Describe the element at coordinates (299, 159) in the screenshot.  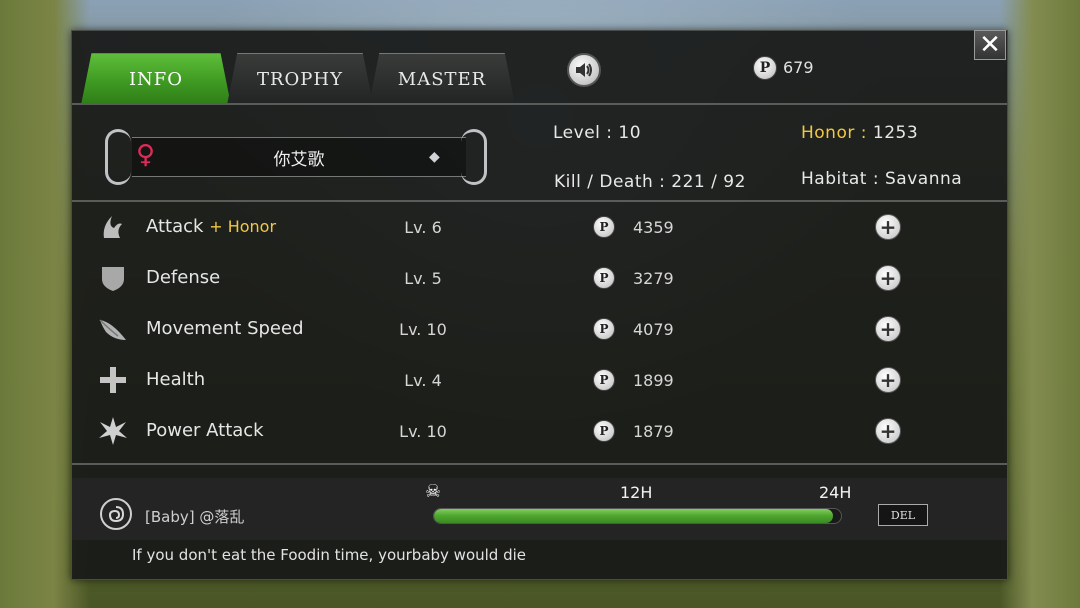
I see `player-name: 你艾歌` at that location.